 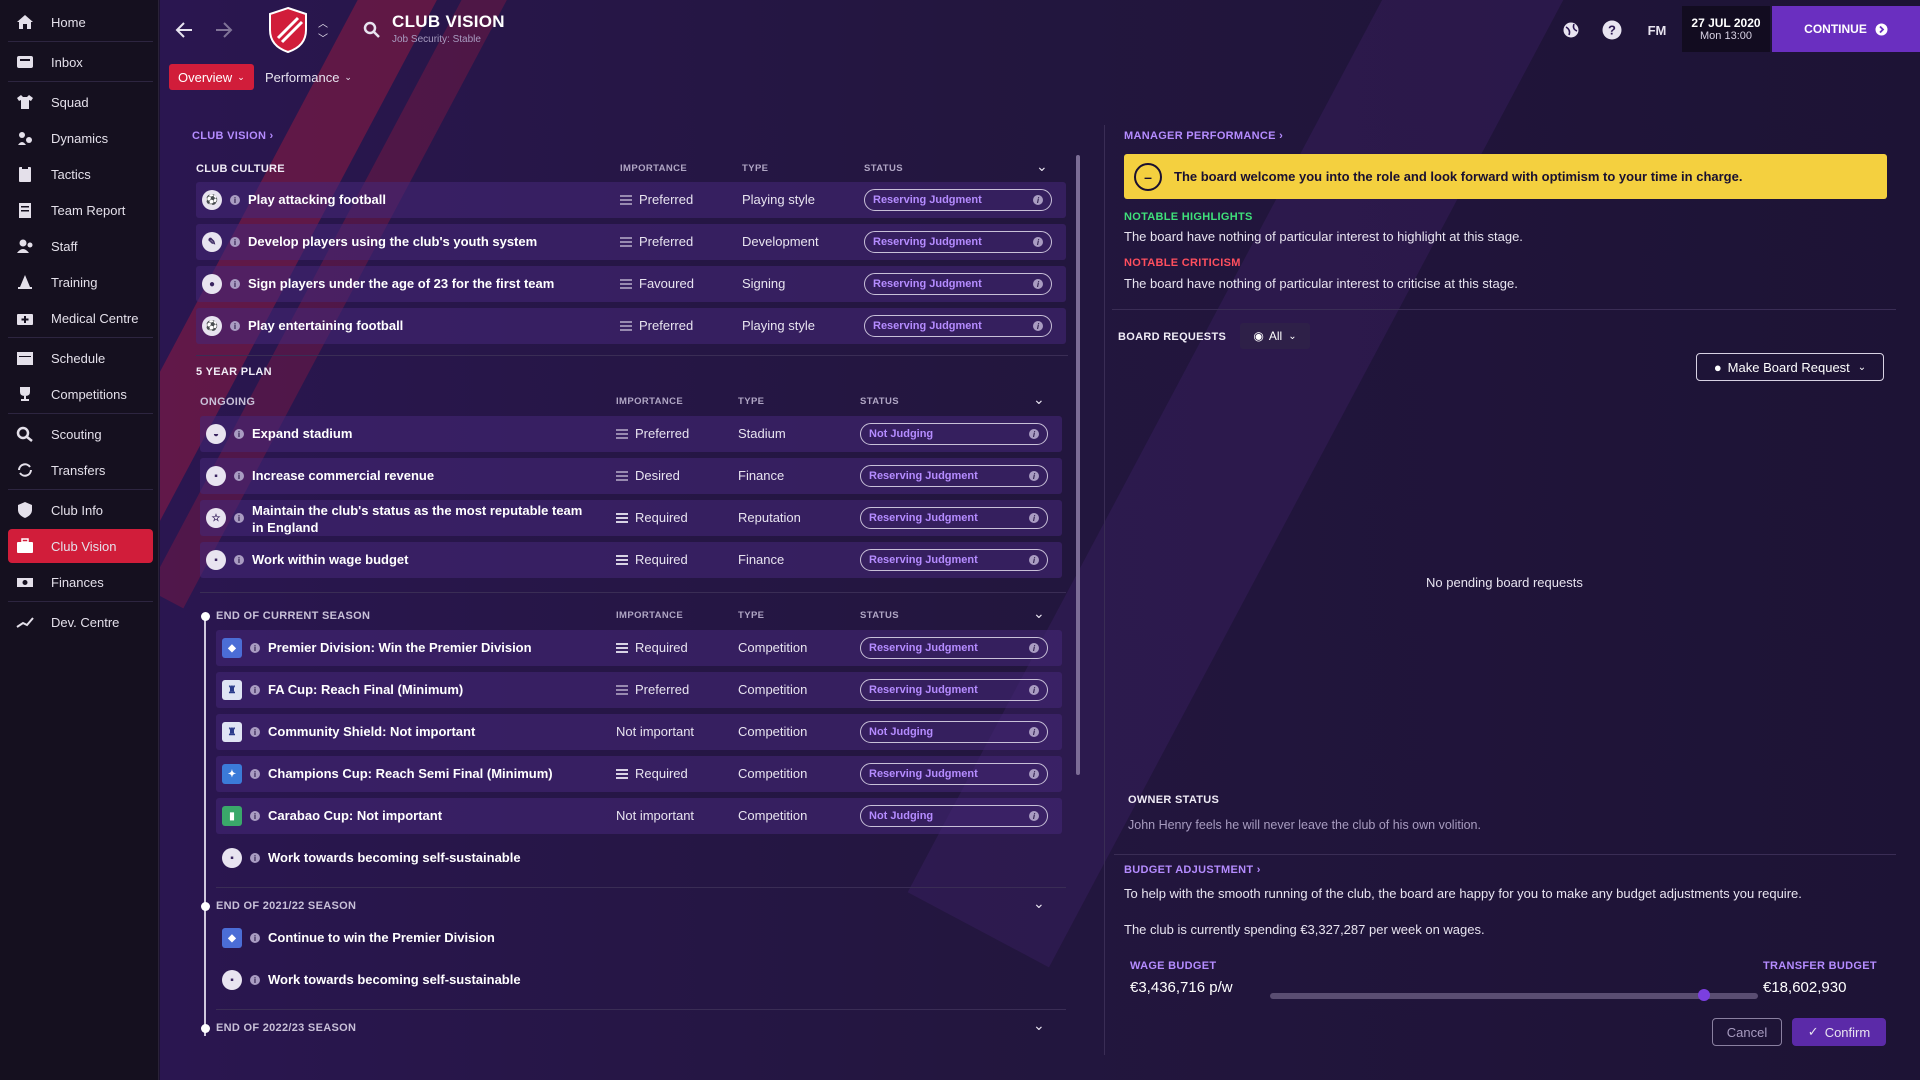 What do you see at coordinates (80, 102) in the screenshot?
I see `sidebar-item-squad: Squad` at bounding box center [80, 102].